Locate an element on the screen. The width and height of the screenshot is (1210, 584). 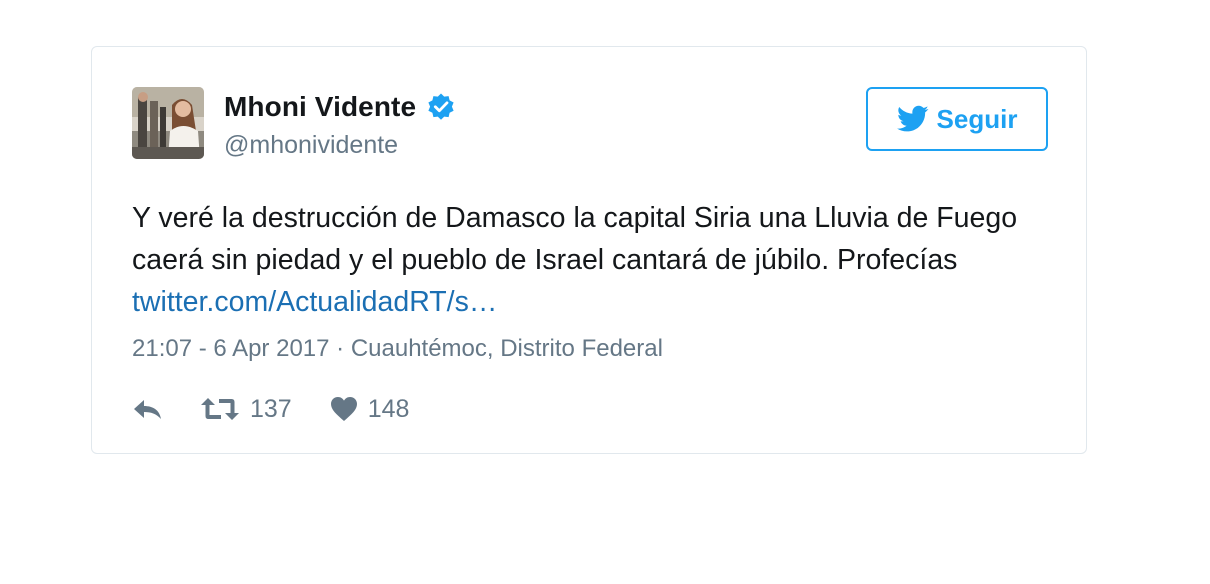
profile-photo-icon is located at coordinates (168, 123).